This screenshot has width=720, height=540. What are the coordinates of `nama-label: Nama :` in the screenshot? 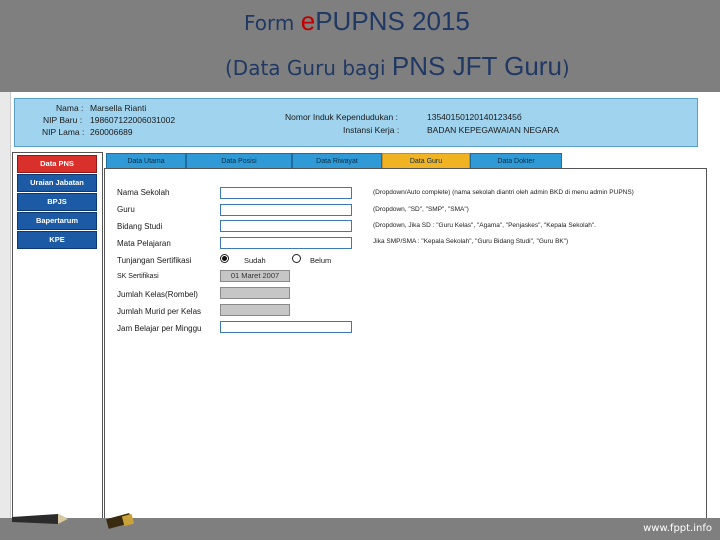 It's located at (70, 108).